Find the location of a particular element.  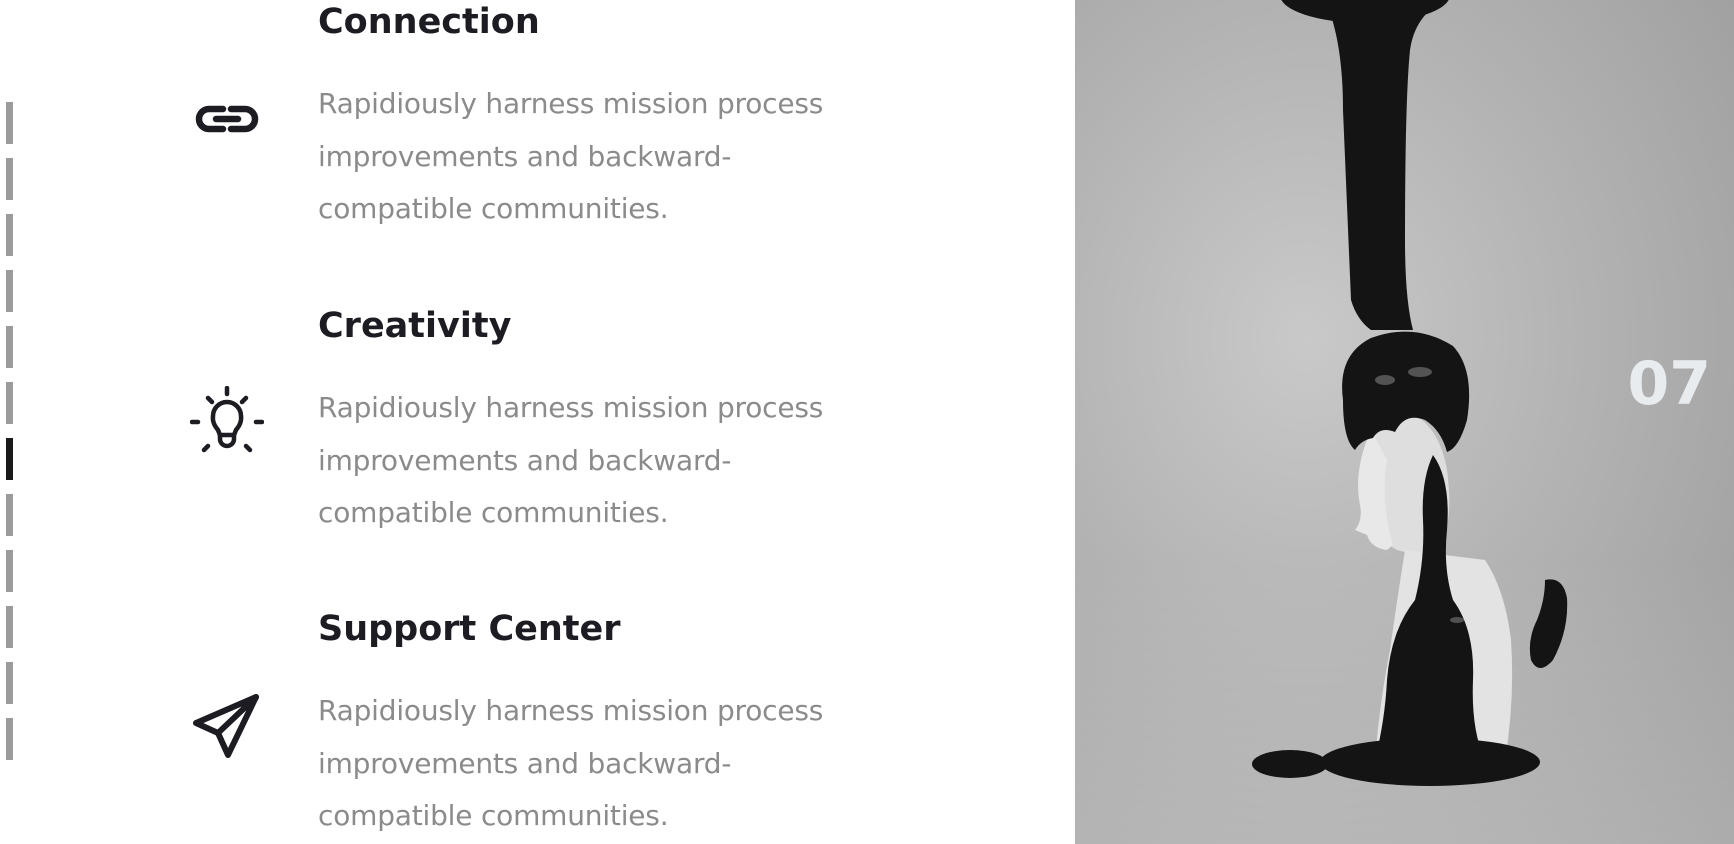

page-pagination is located at coordinates (10, 437).